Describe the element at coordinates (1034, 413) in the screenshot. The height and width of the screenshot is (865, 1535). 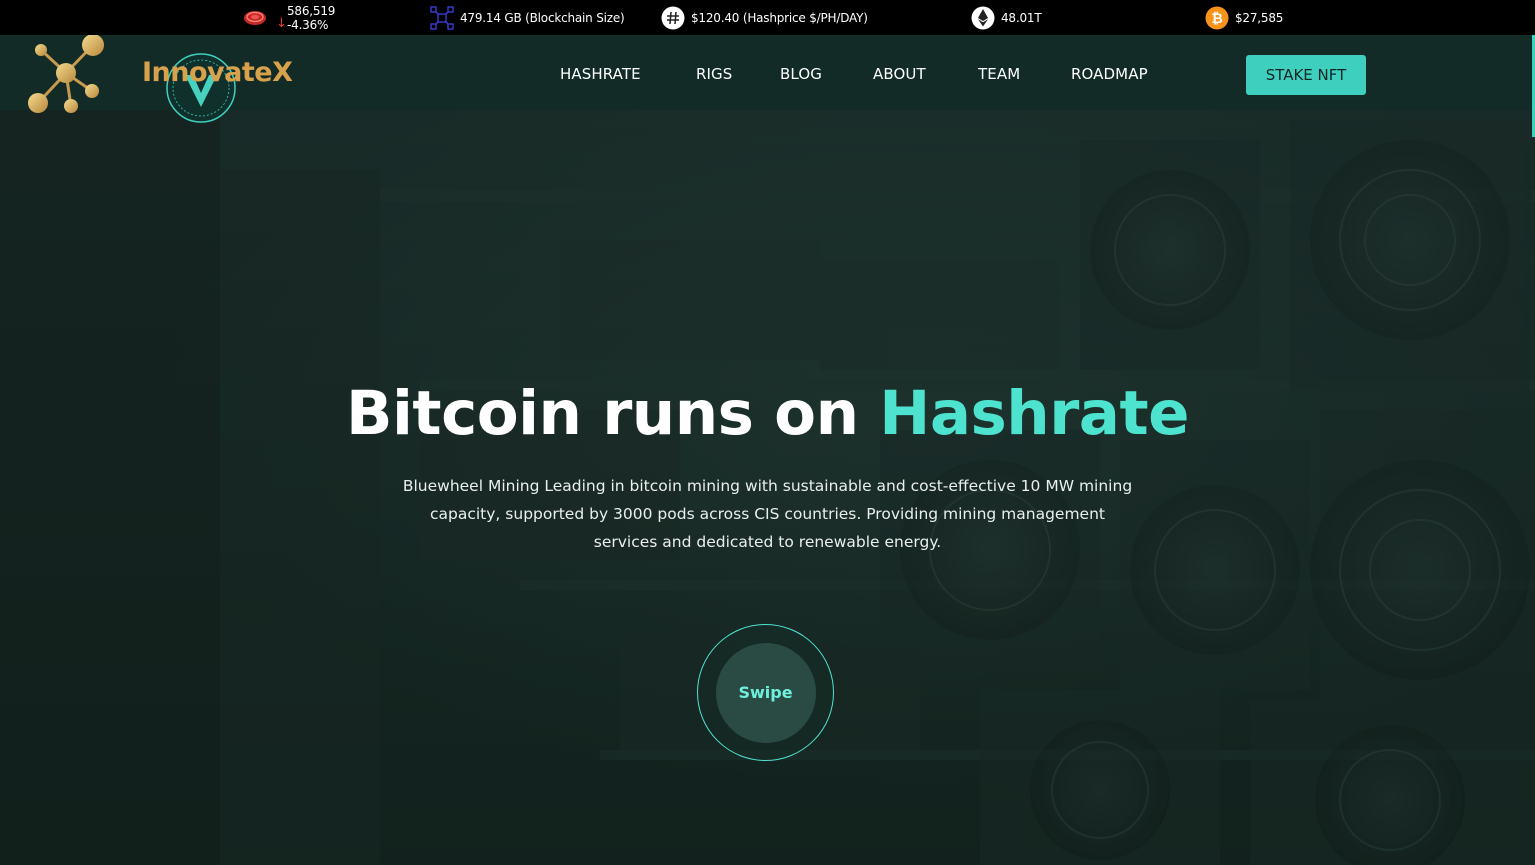
I see `hero-title-accent: Hashrate` at that location.